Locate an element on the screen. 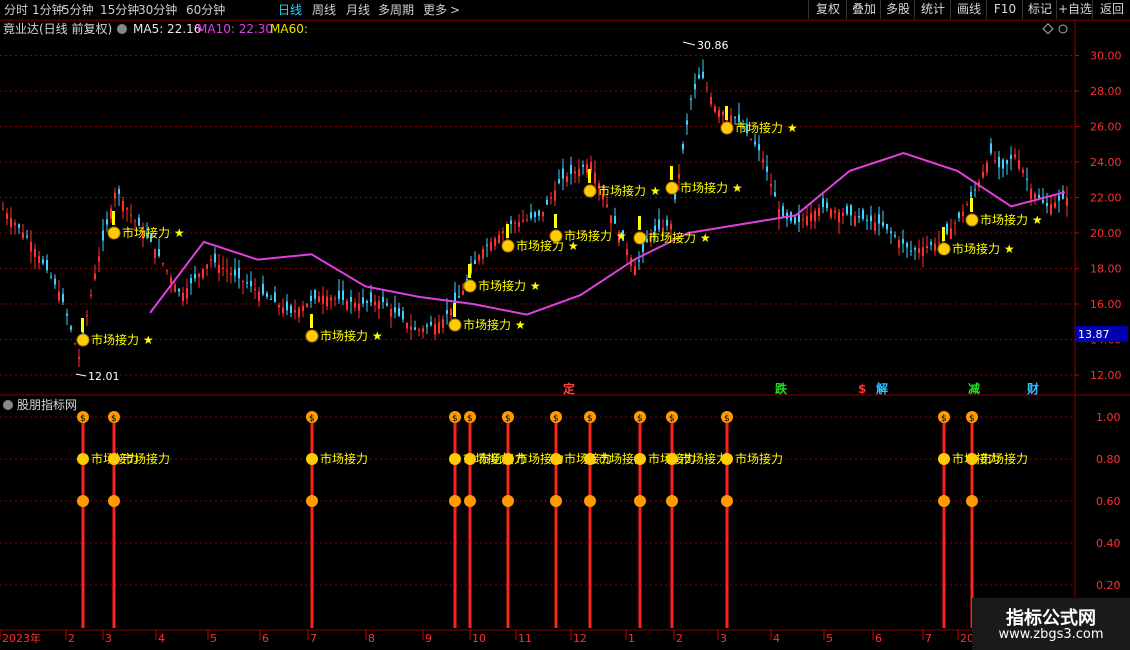 The image size is (1130, 650). price-tick-label: 18.00 is located at coordinates (1106, 269).